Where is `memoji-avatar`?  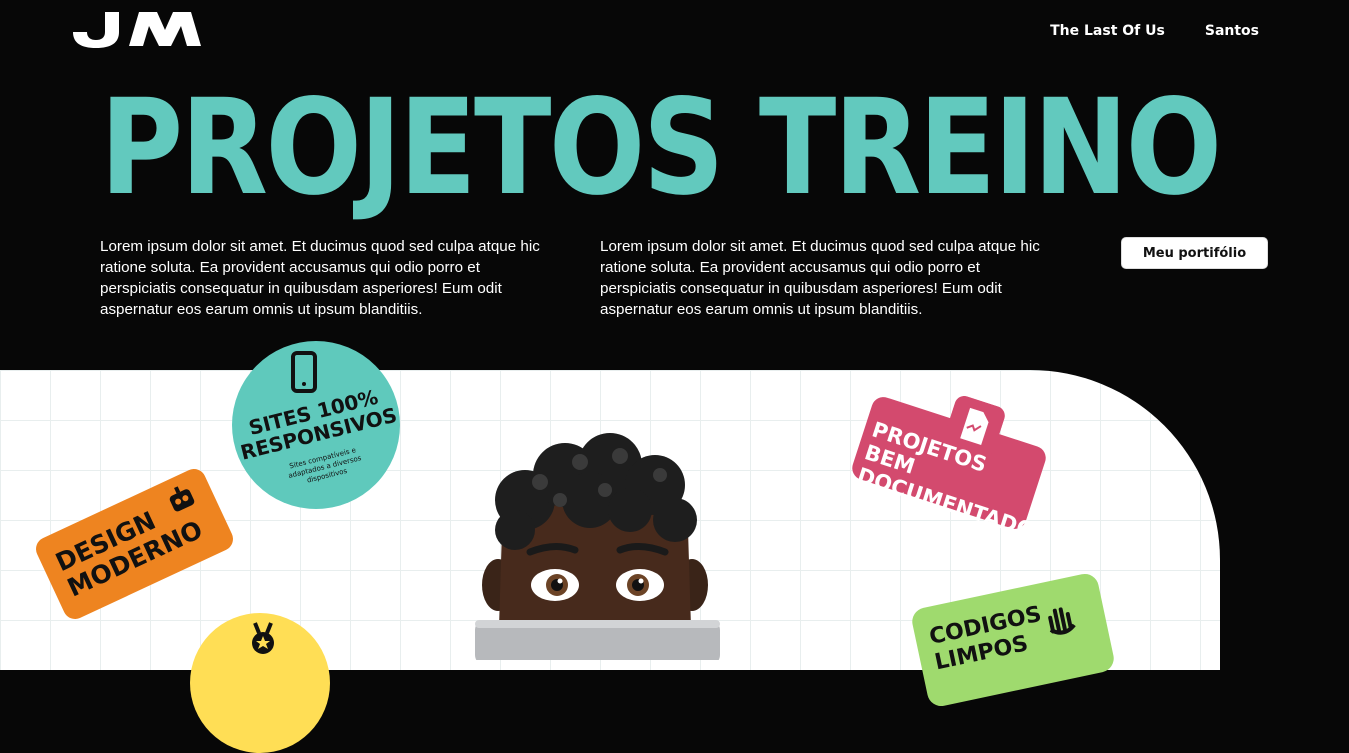 memoji-avatar is located at coordinates (597, 546).